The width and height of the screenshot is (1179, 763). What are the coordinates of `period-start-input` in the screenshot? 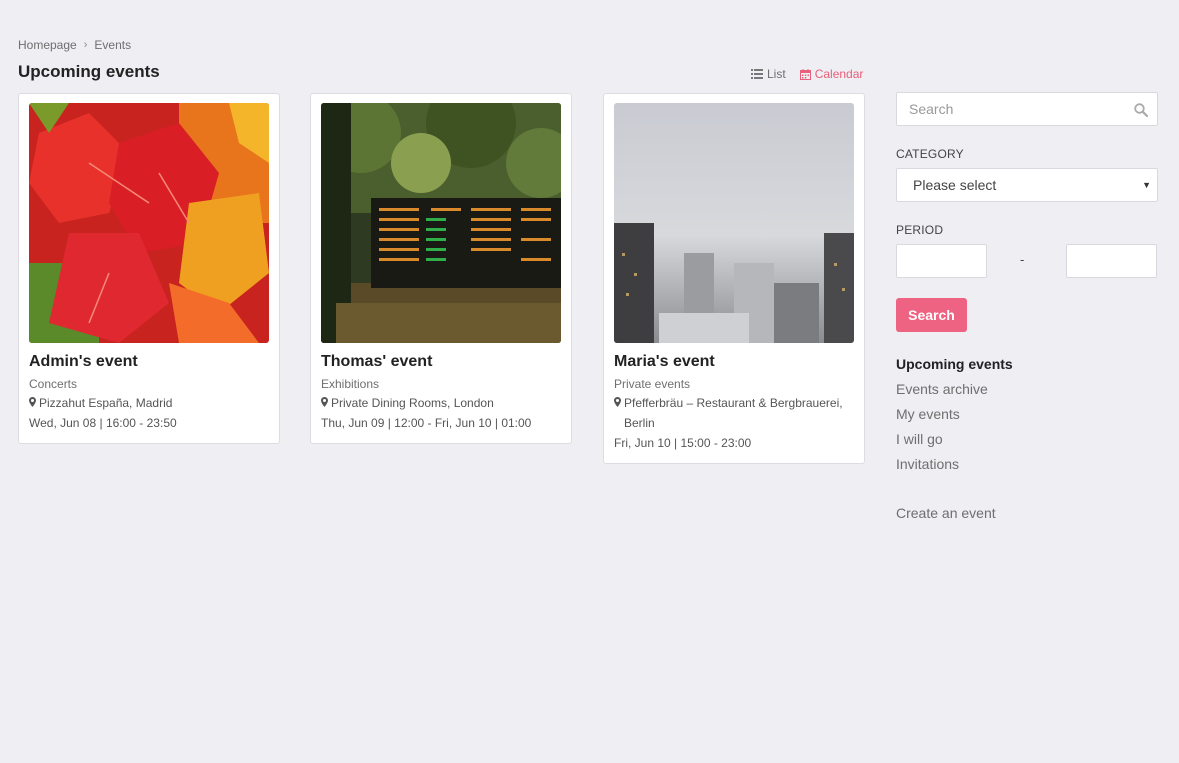 It's located at (941, 261).